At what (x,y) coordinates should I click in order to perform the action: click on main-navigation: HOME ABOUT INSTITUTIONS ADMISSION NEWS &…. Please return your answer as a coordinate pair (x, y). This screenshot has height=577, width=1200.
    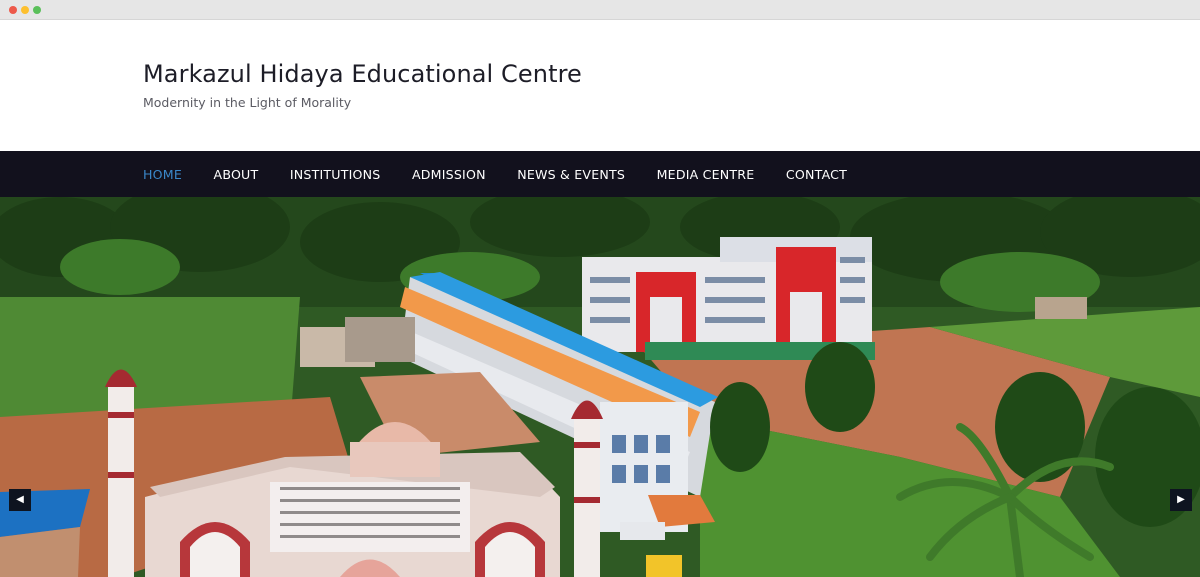
    Looking at the image, I should click on (600, 174).